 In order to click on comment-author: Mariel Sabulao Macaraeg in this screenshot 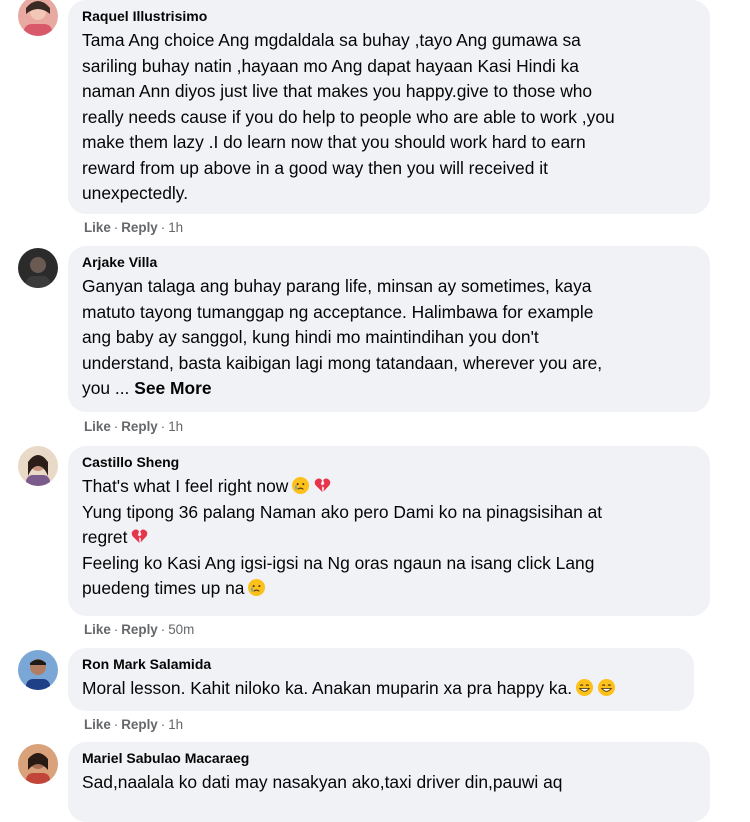, I will do `click(389, 758)`.